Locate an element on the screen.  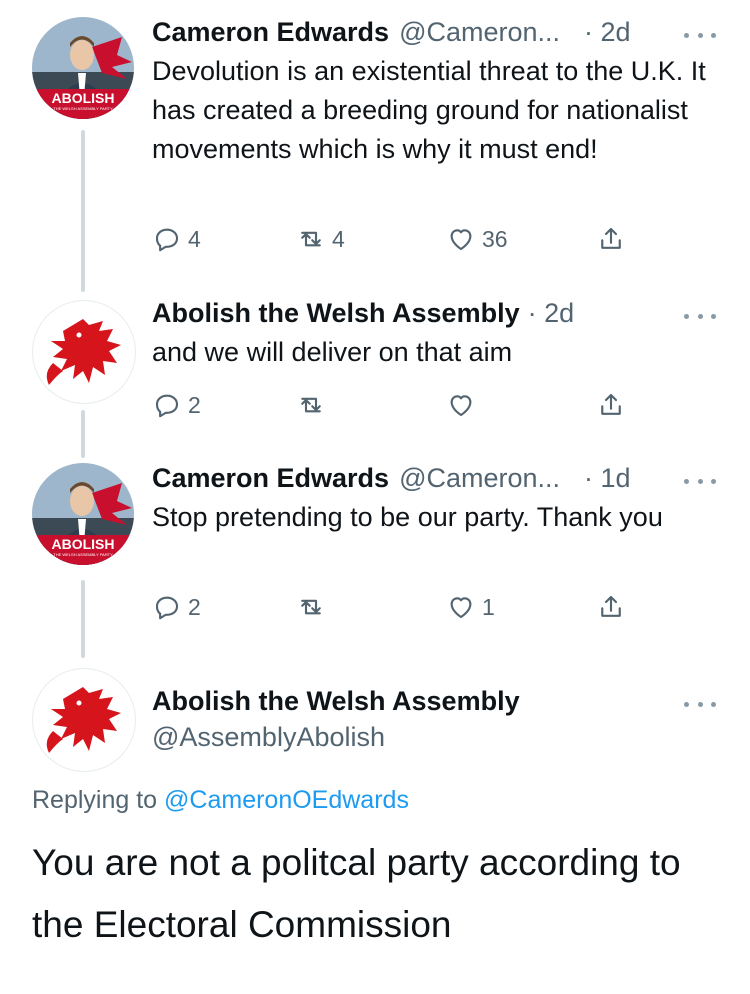
retweet-button: 4 is located at coordinates (320, 239).